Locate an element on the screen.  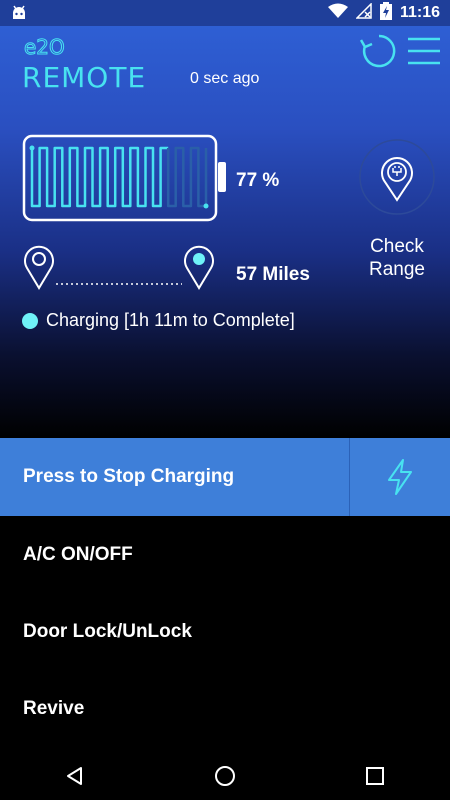
check-range-button: Check Range is located at coordinates (397, 209).